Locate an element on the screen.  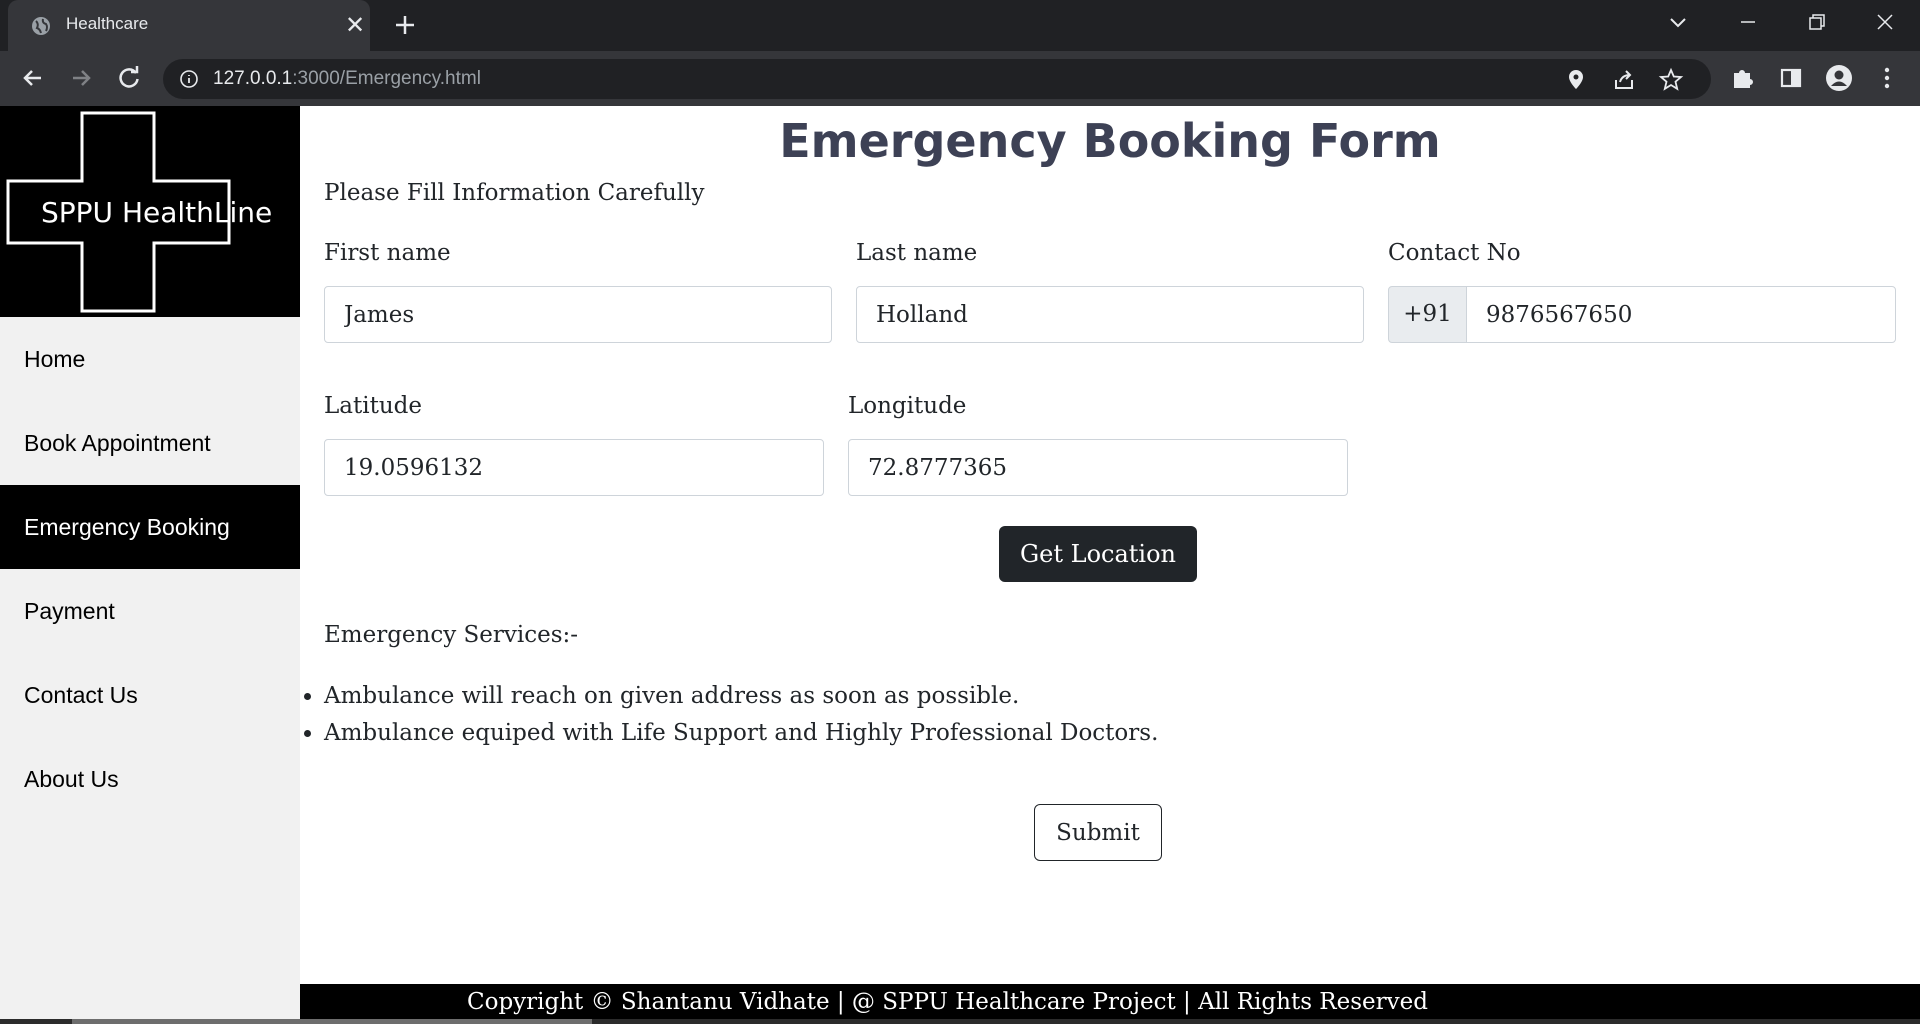
scrollbar-thumb is located at coordinates (332, 1021).